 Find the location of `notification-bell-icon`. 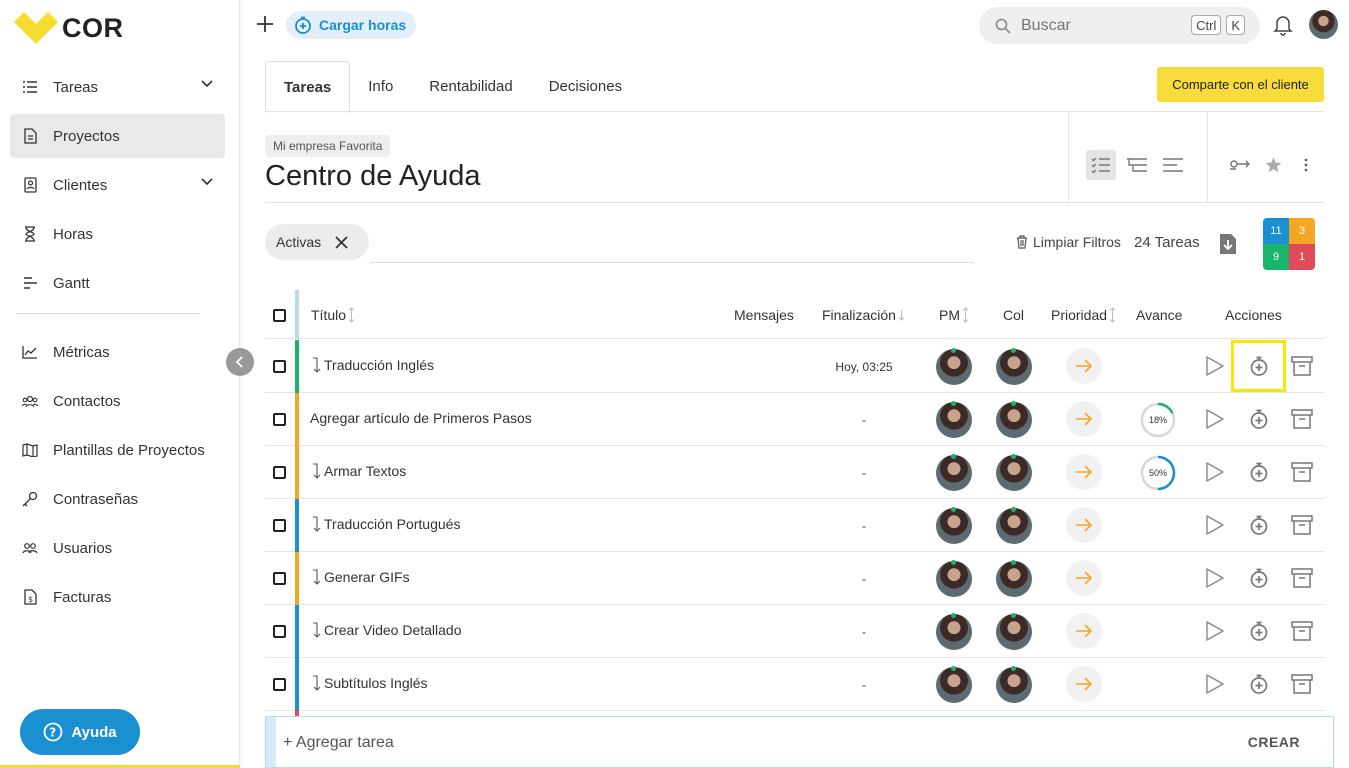

notification-bell-icon is located at coordinates (1283, 25).